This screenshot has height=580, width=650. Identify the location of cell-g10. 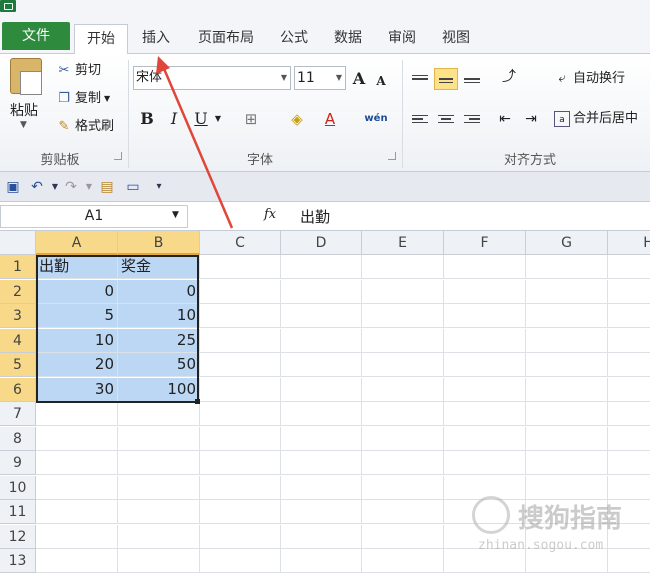
(567, 487).